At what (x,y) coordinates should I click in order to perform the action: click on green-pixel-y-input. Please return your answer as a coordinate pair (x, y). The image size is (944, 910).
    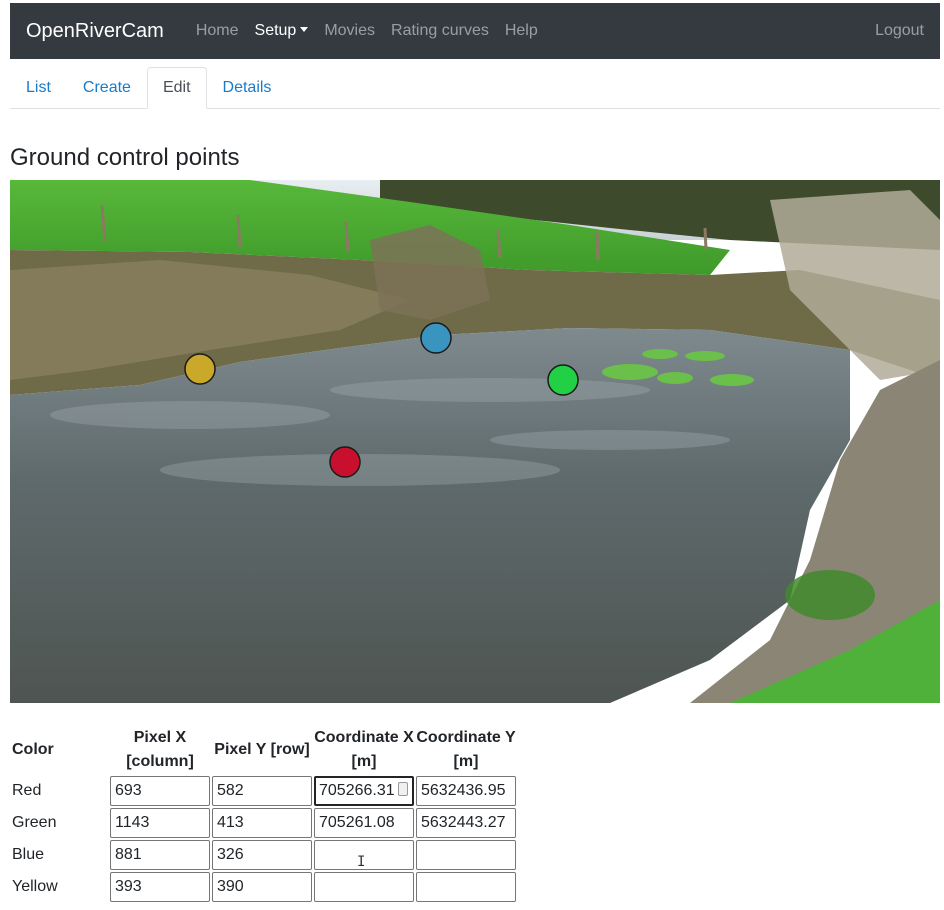
    Looking at the image, I should click on (262, 823).